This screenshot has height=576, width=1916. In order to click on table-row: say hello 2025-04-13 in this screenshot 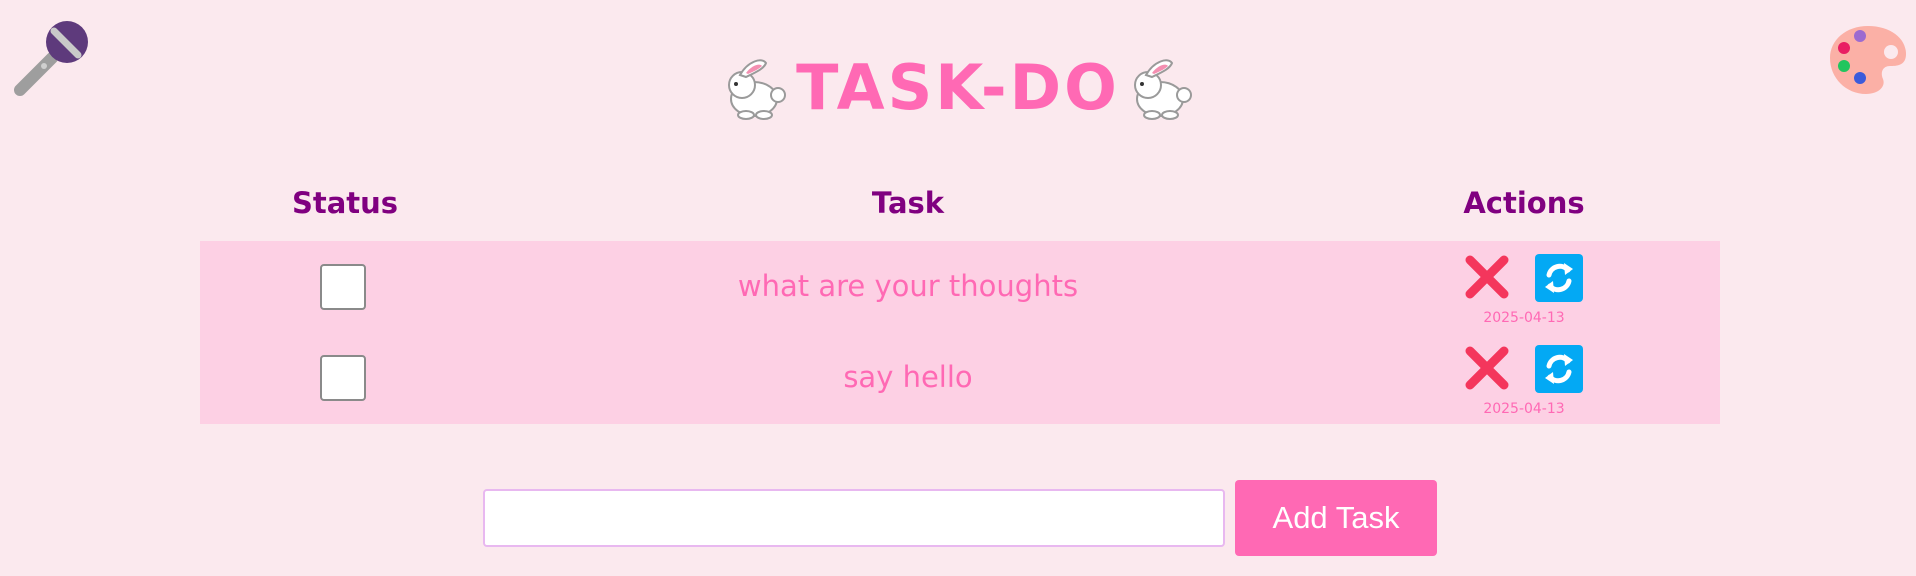, I will do `click(960, 378)`.